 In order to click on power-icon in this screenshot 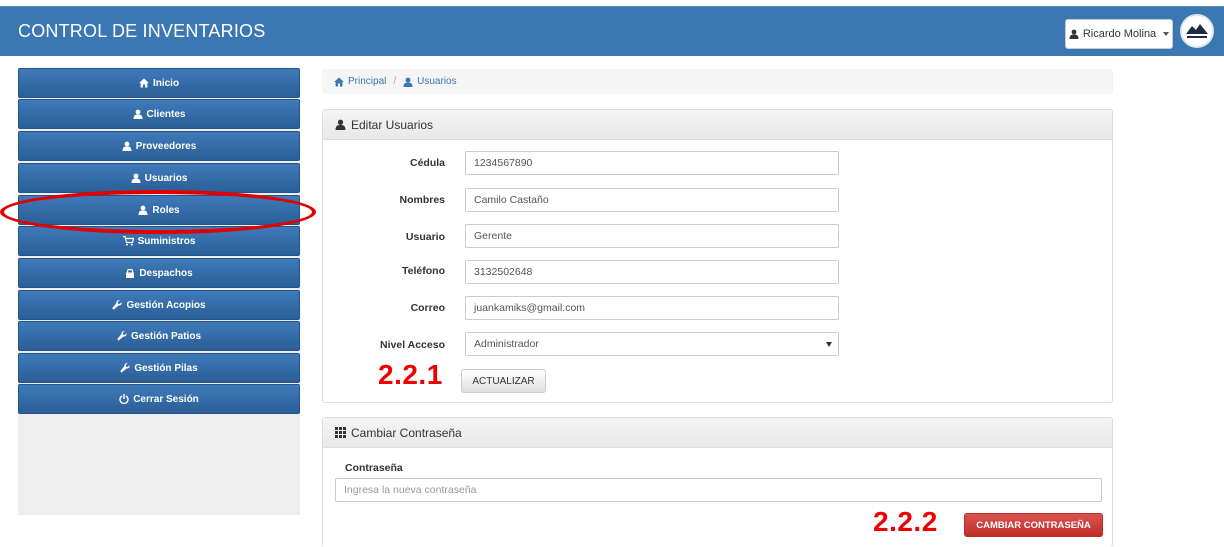, I will do `click(124, 399)`.